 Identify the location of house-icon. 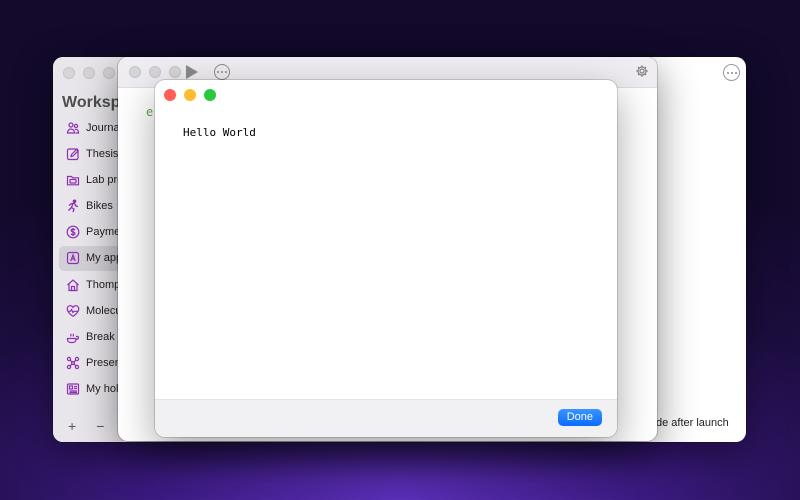
(73, 284).